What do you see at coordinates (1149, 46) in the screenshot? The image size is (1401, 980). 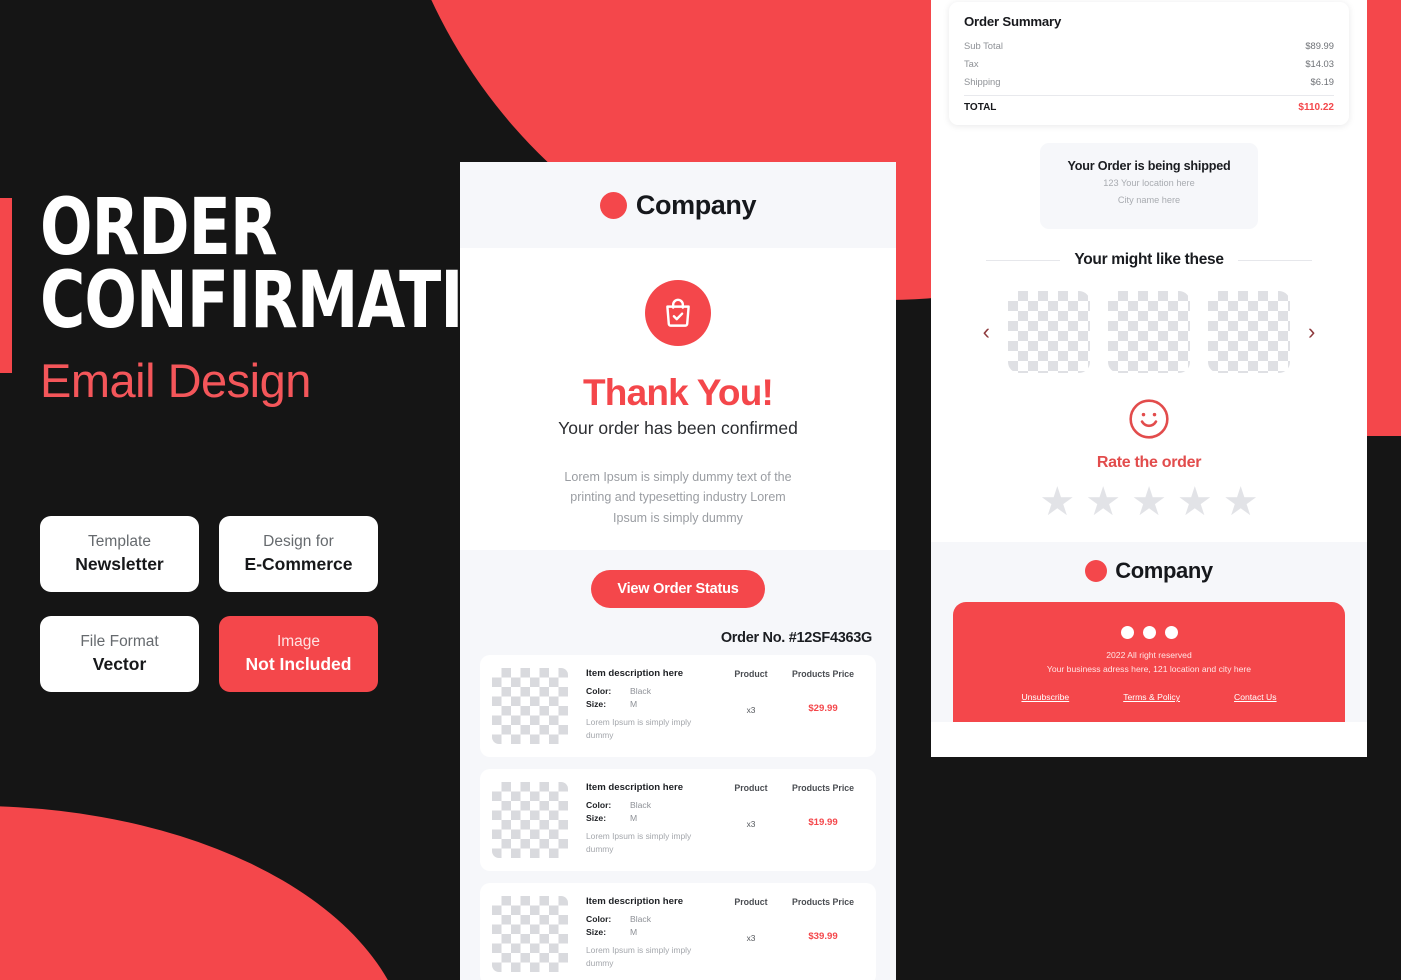 I see `summary-row-subtotal: Sub Total $89.99` at bounding box center [1149, 46].